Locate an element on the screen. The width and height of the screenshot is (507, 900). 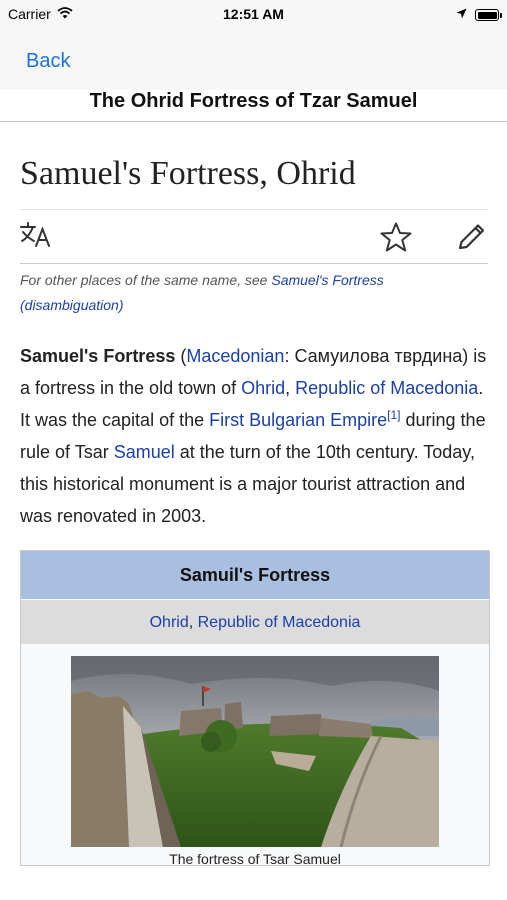
language-icon is located at coordinates (37, 237).